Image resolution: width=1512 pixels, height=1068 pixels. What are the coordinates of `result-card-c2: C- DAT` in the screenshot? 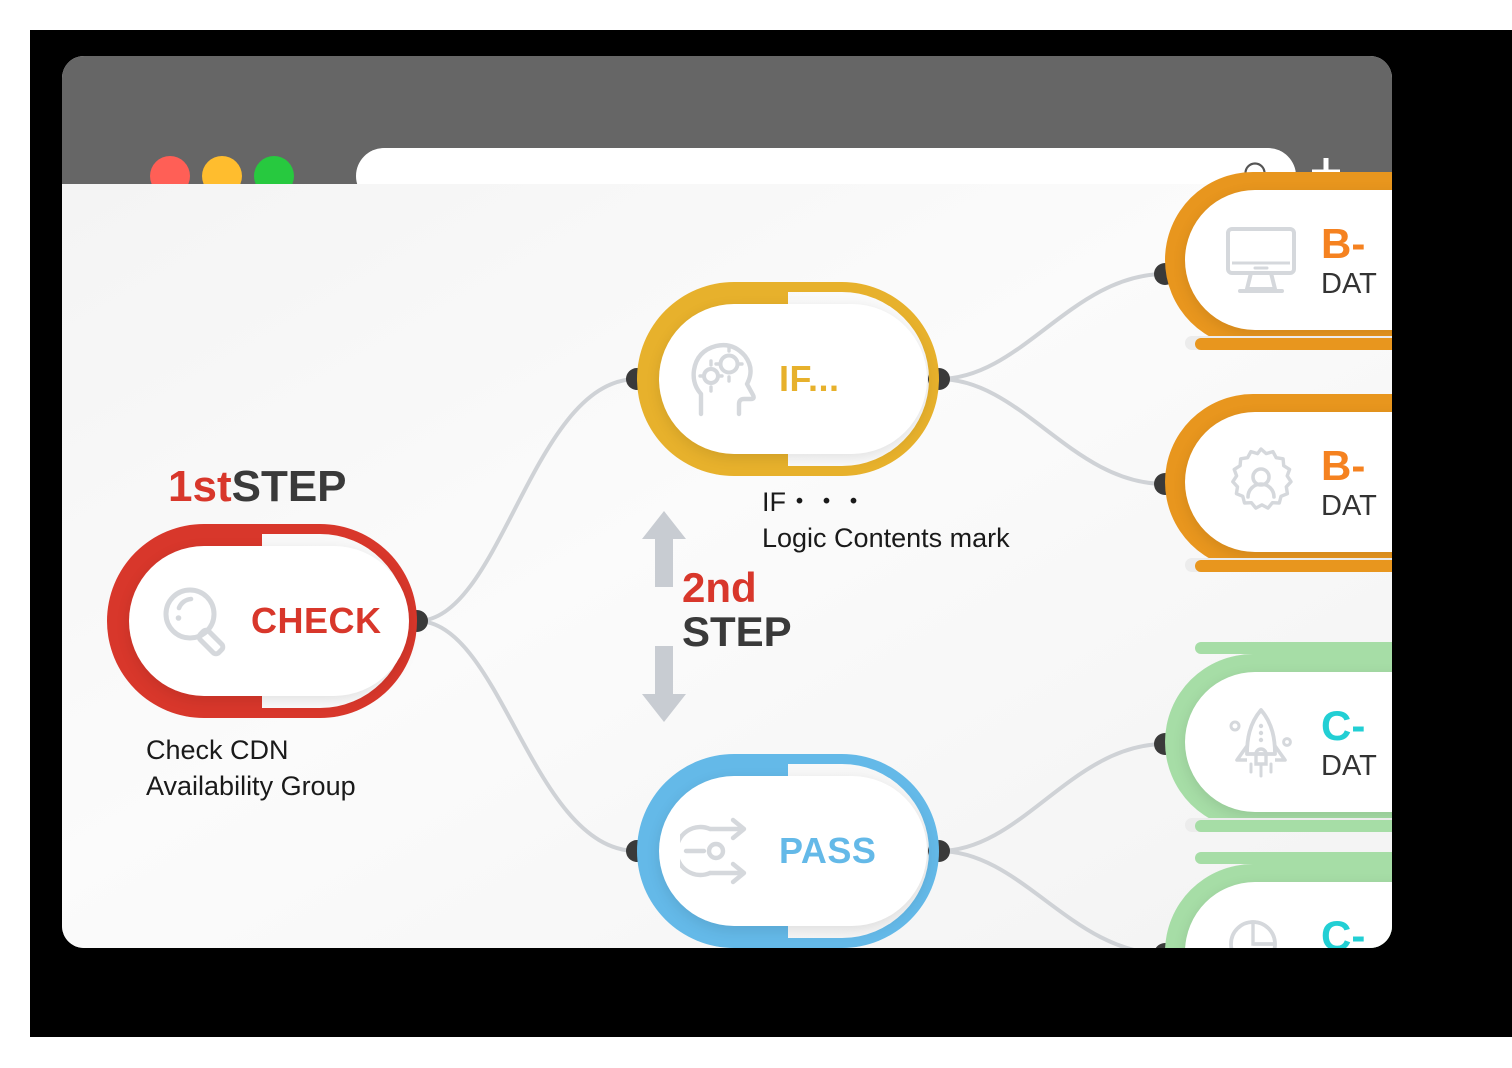 It's located at (1278, 900).